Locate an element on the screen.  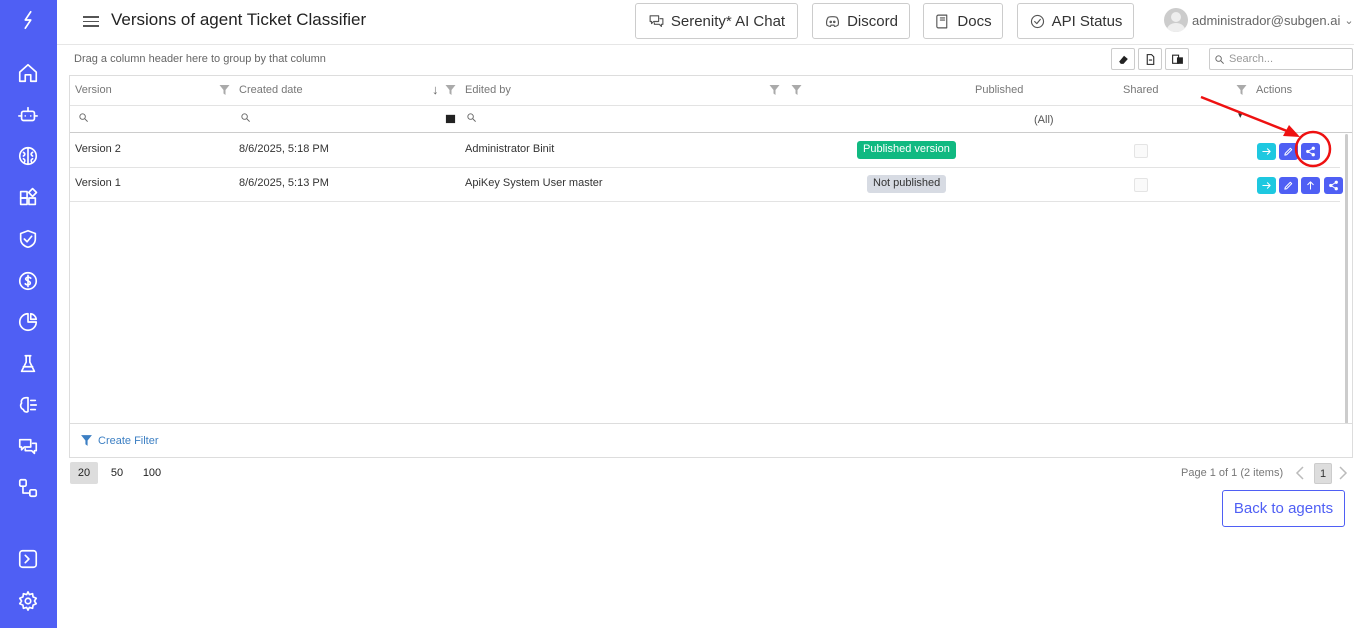
chat-bubbles-icon is located at coordinates (656, 20).